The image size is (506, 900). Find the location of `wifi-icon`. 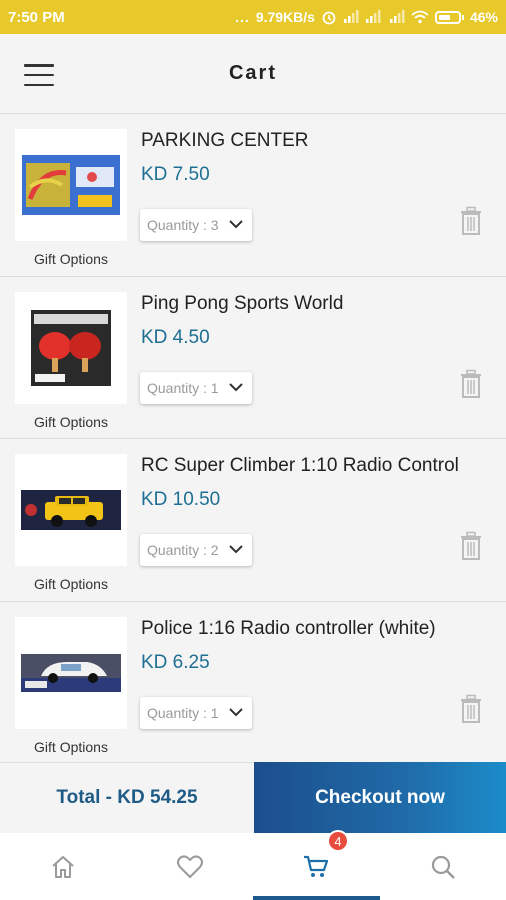

wifi-icon is located at coordinates (420, 17).